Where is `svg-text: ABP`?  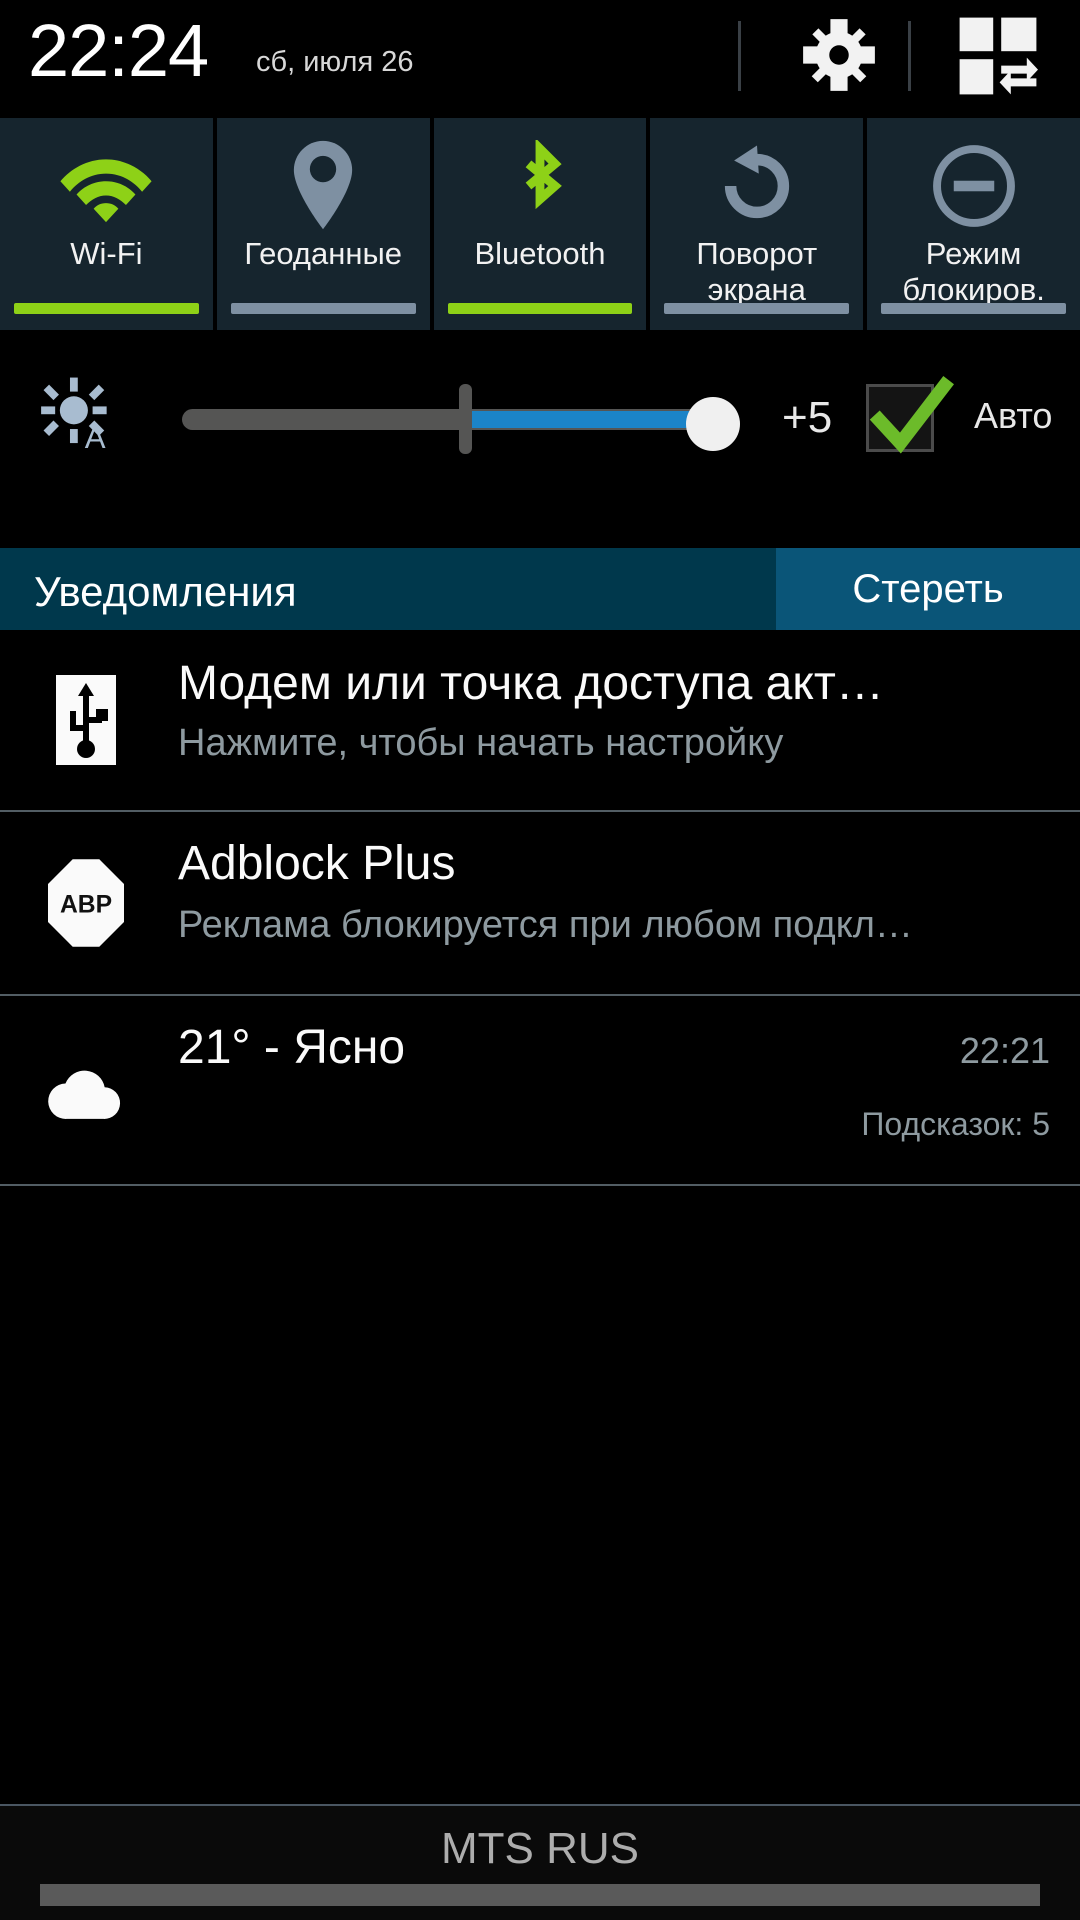 svg-text: ABP is located at coordinates (86, 905).